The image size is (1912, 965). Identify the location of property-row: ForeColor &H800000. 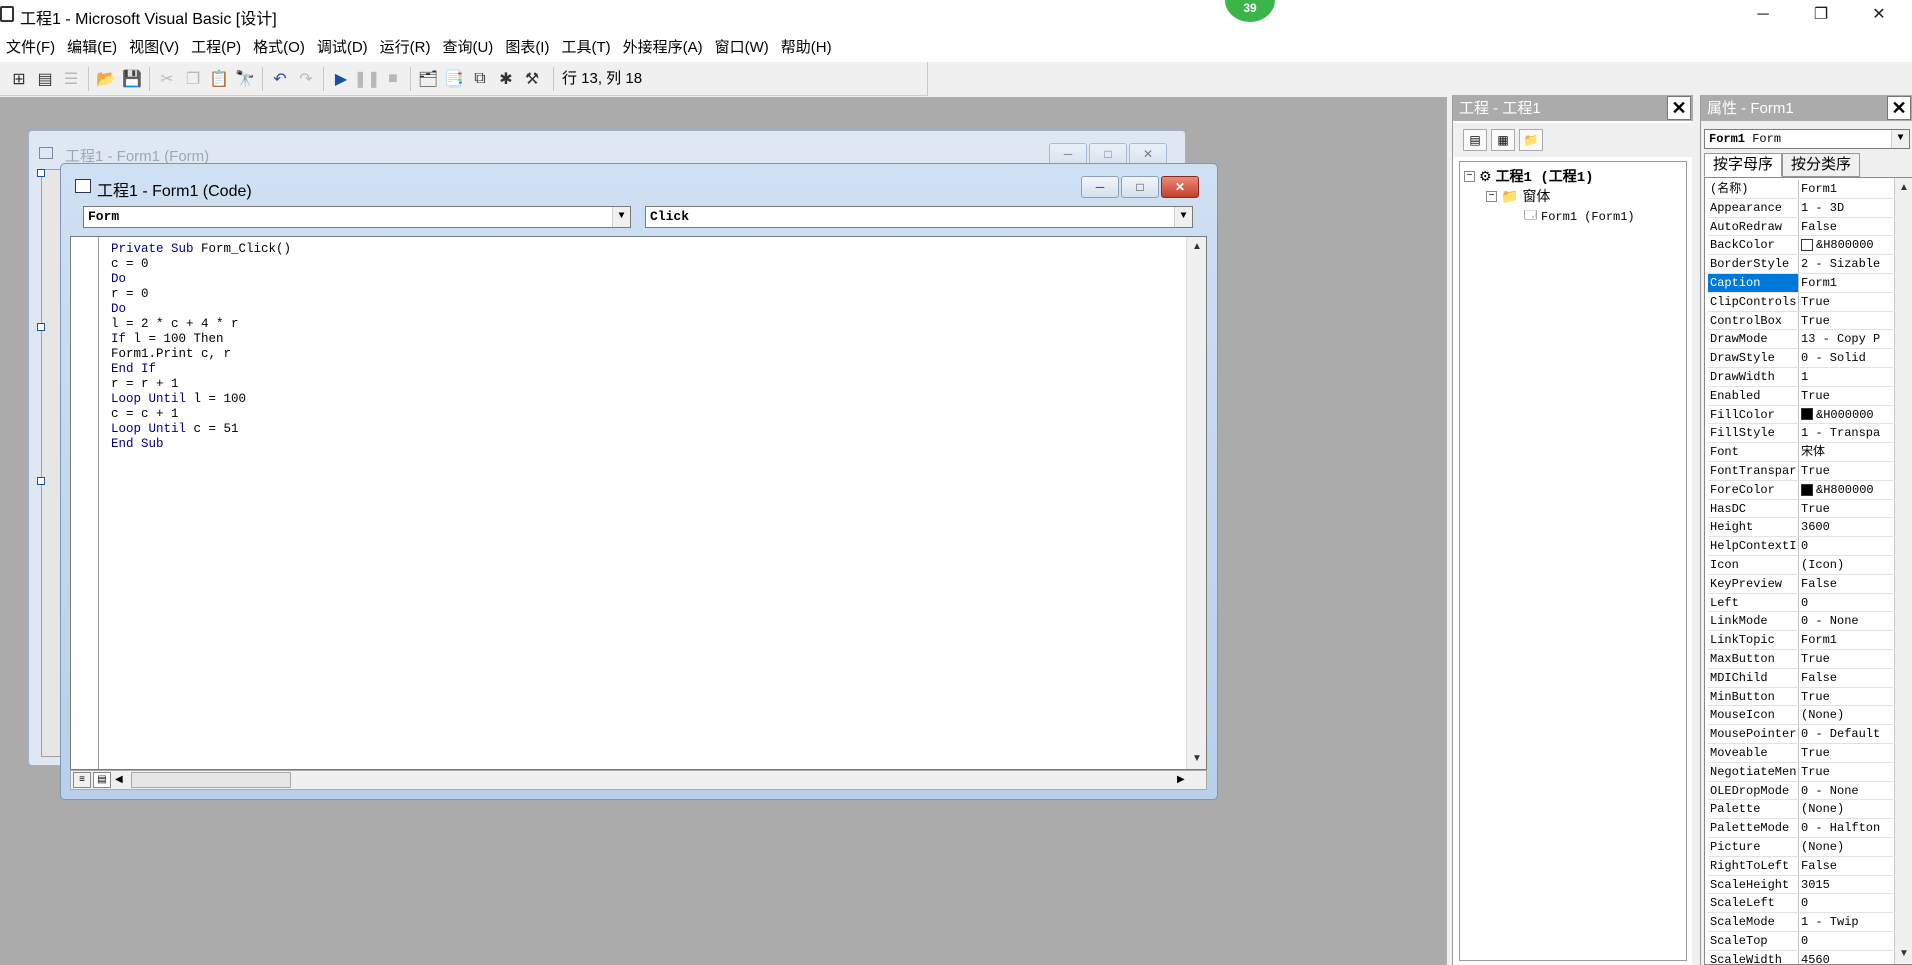
(1800, 490).